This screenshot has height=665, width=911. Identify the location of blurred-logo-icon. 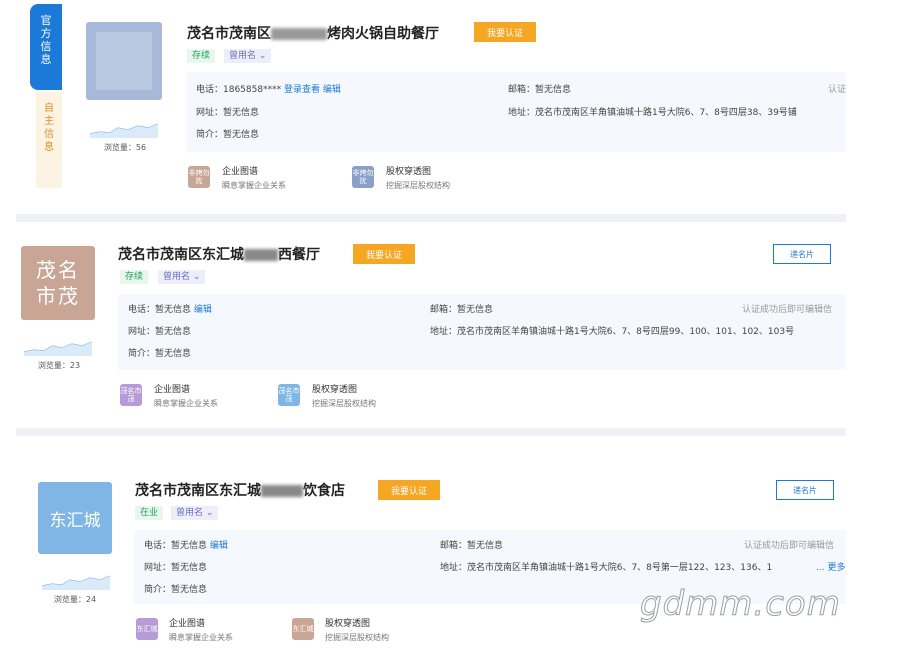
(124, 61).